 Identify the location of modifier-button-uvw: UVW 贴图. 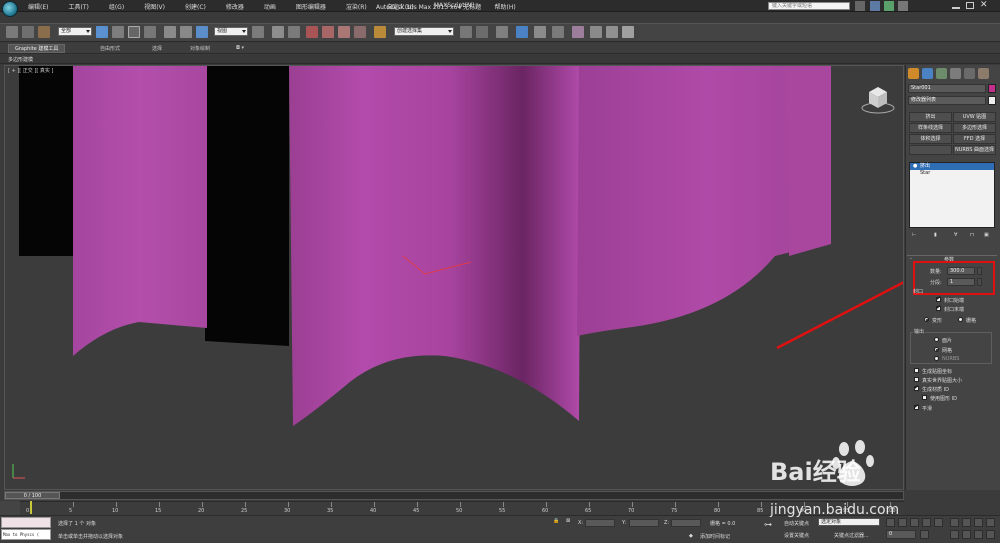
(974, 117).